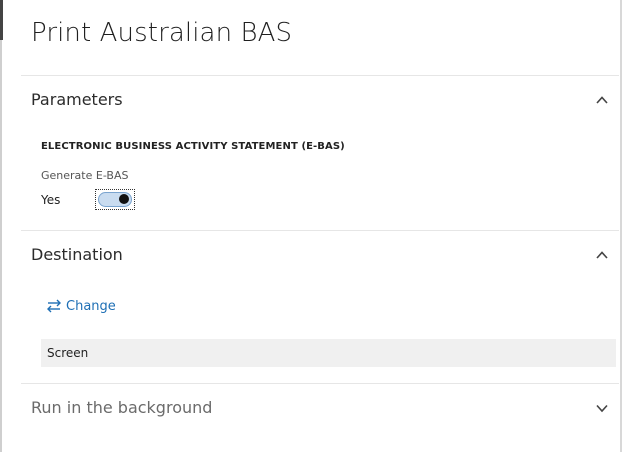 Image resolution: width=622 pixels, height=452 pixels. I want to click on toggle-knob, so click(124, 199).